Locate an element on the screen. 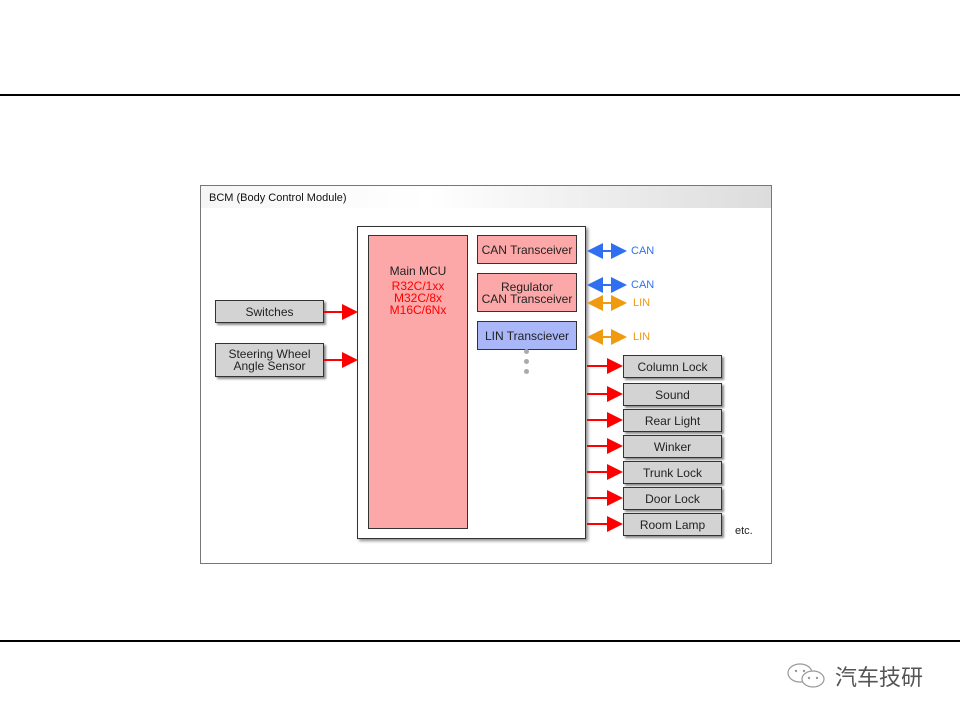 The height and width of the screenshot is (720, 960). wechat-icon is located at coordinates (806, 675).